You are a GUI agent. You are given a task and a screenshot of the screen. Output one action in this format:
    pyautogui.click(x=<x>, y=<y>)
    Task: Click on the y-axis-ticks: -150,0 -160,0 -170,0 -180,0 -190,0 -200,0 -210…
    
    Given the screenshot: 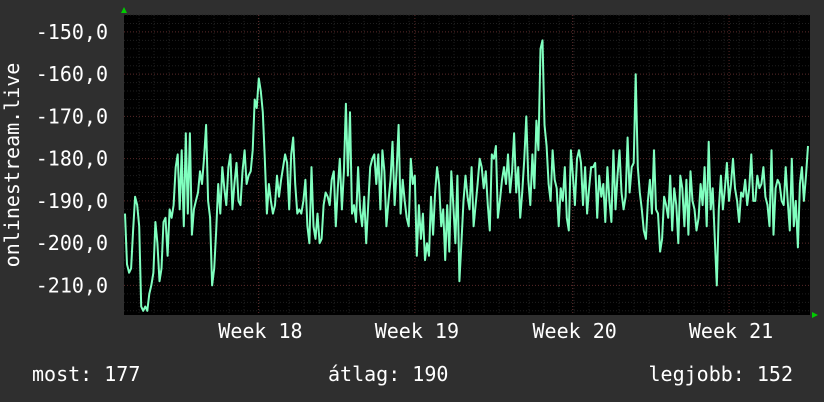 What is the action you would take?
    pyautogui.click(x=72, y=159)
    